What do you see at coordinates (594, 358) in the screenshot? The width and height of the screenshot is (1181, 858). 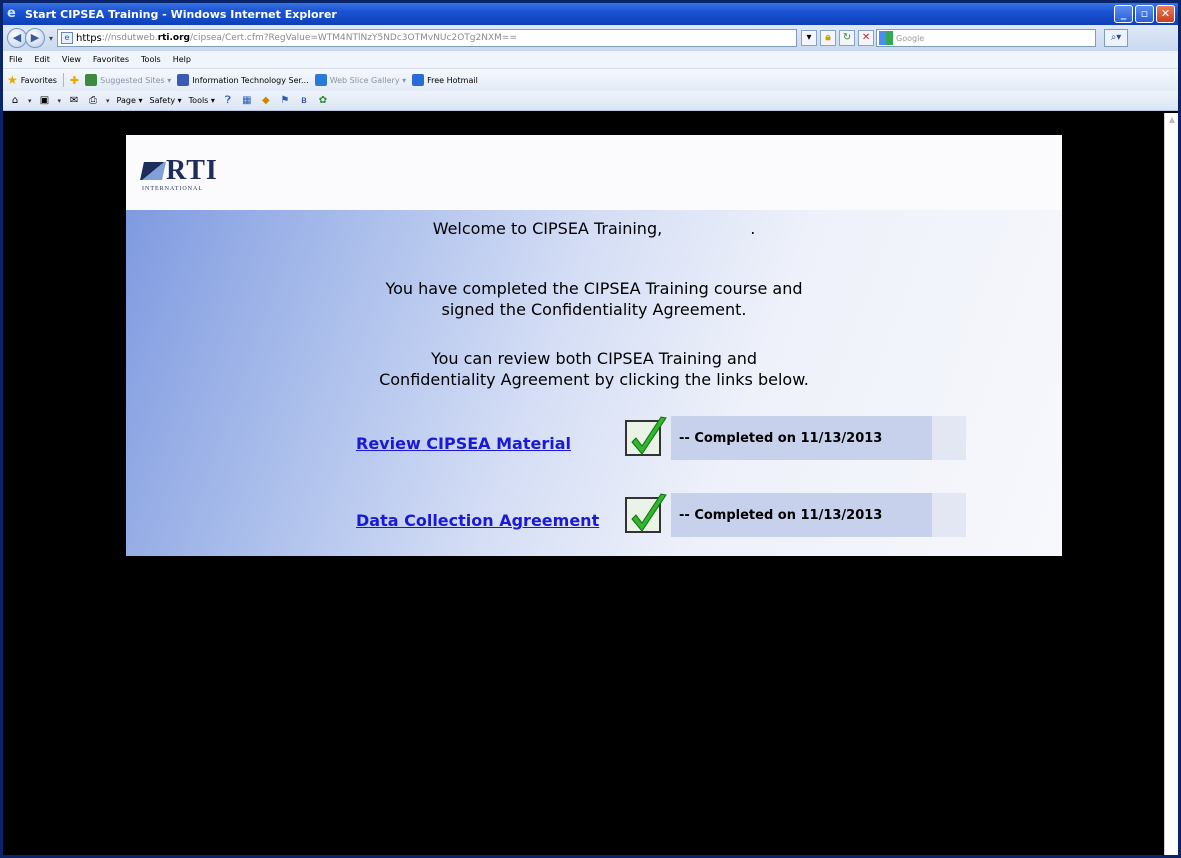 I see `review-line-1: You can review both CIPSEA Training and` at bounding box center [594, 358].